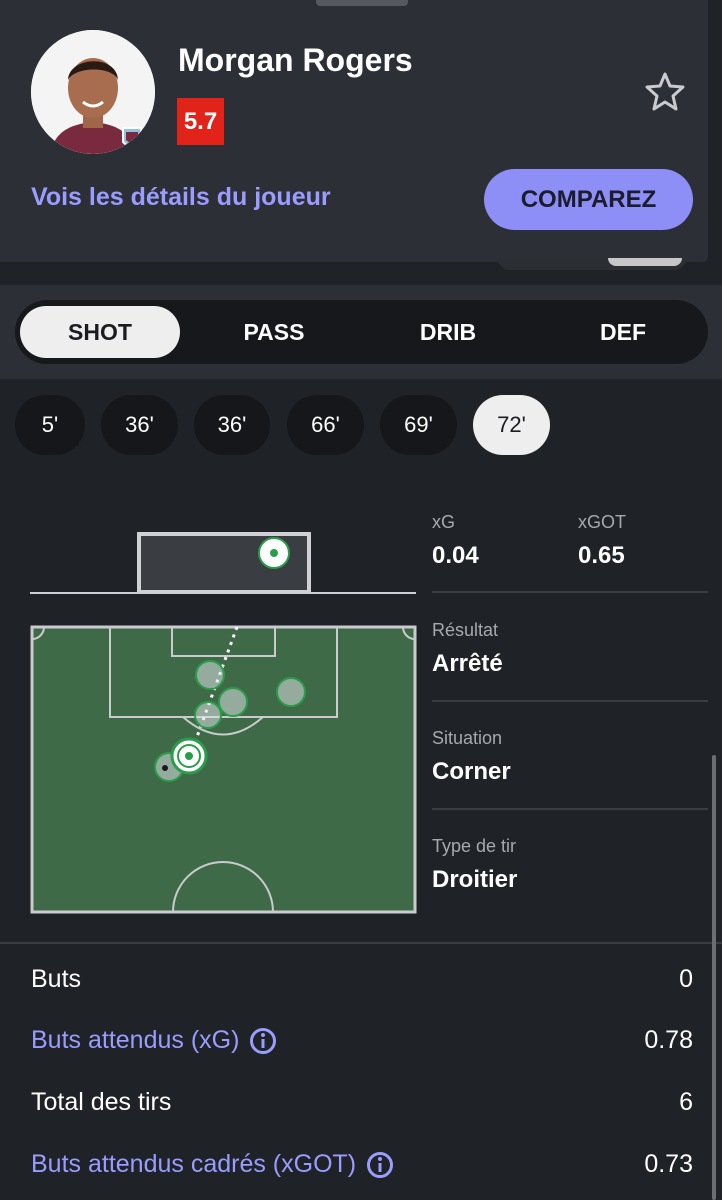 Image resolution: width=722 pixels, height=1200 pixels. I want to click on minute-chip: 69', so click(418, 425).